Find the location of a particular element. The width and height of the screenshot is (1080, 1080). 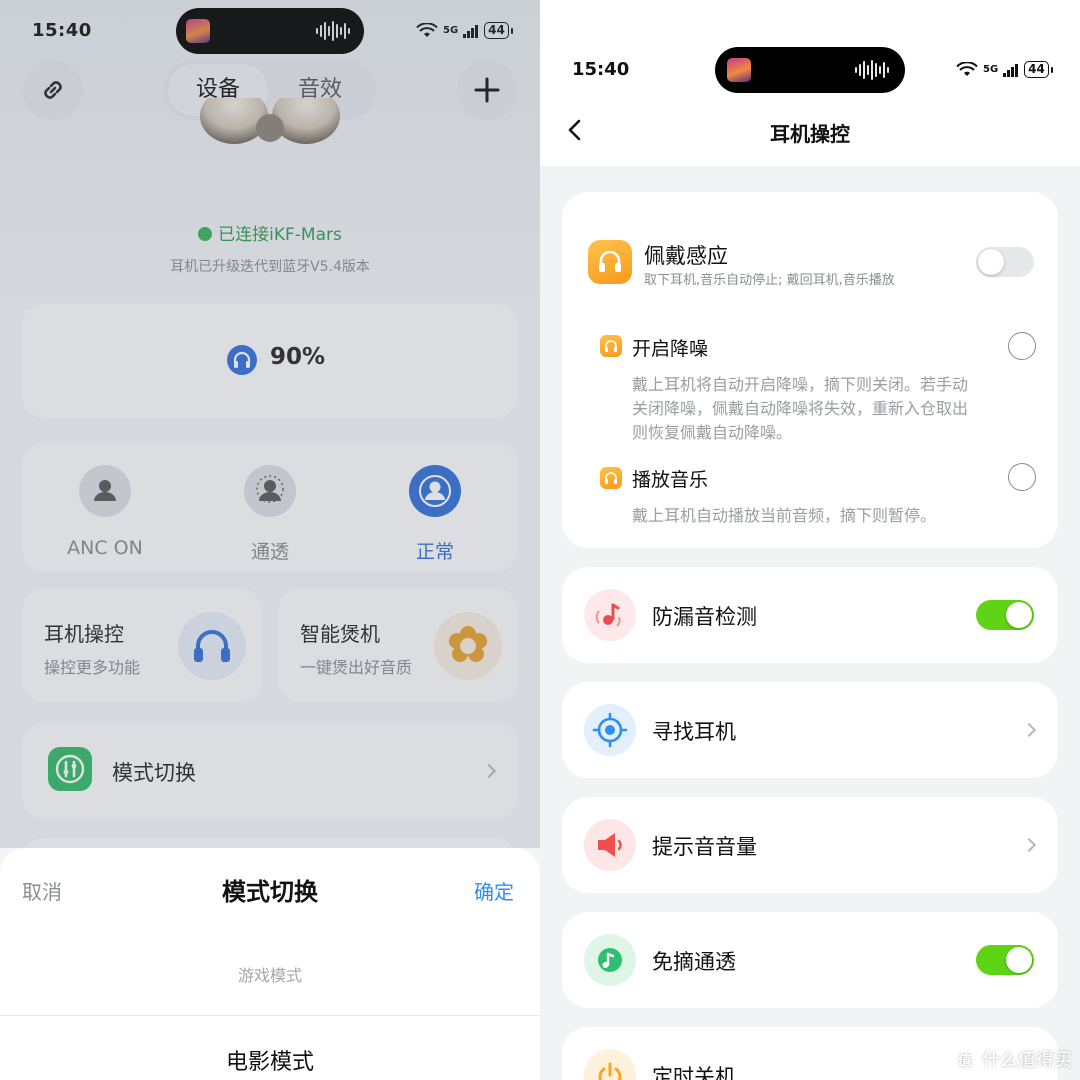

leak-sound-icon is located at coordinates (610, 615).